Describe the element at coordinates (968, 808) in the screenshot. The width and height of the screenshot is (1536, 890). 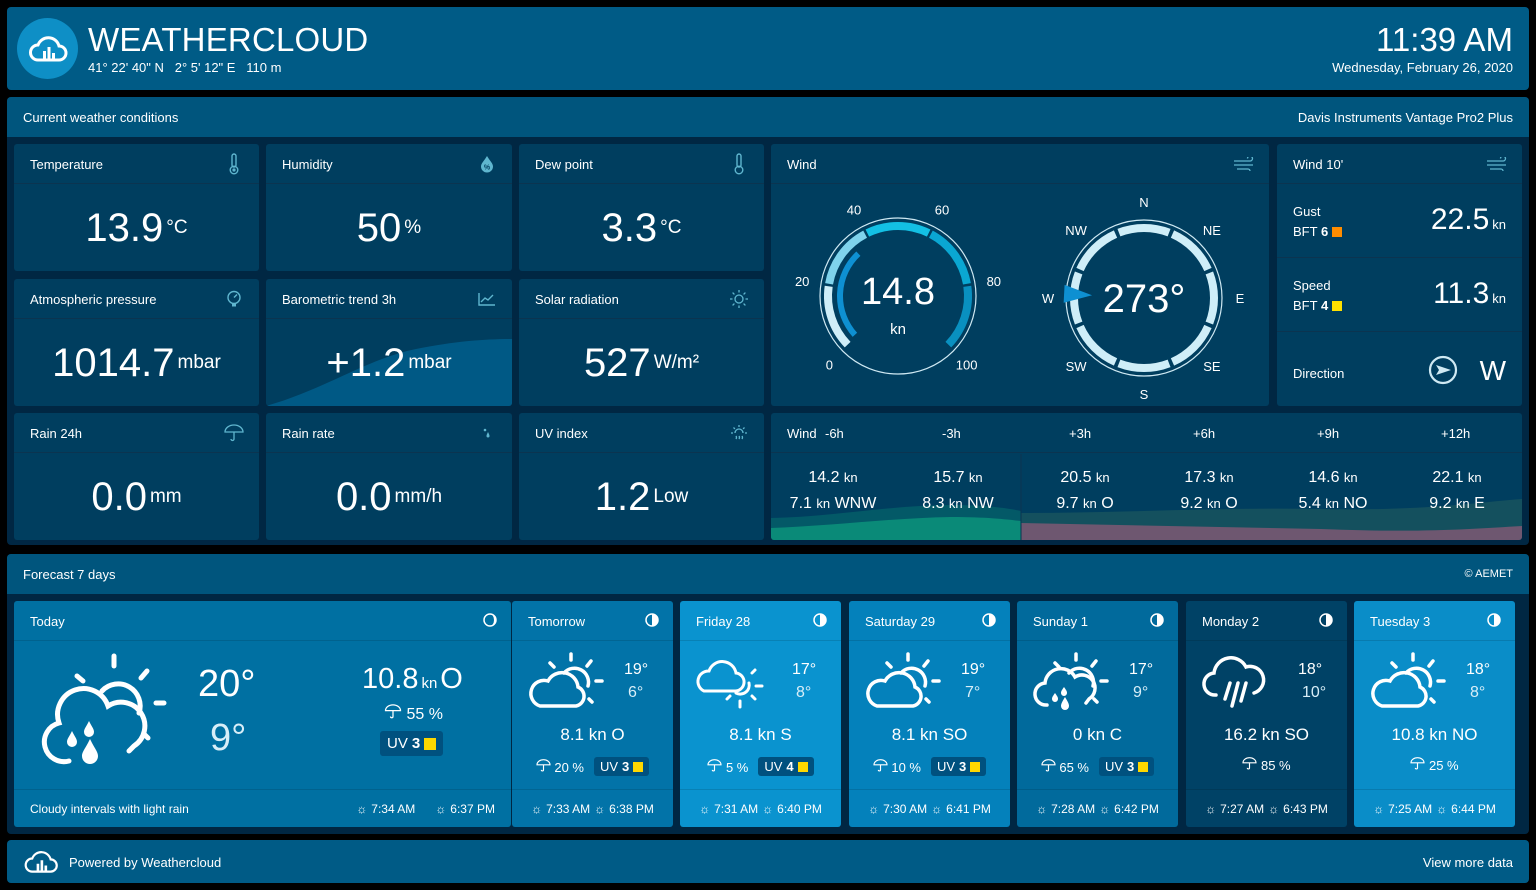
I see `sunset-time: 6:41 PM` at that location.